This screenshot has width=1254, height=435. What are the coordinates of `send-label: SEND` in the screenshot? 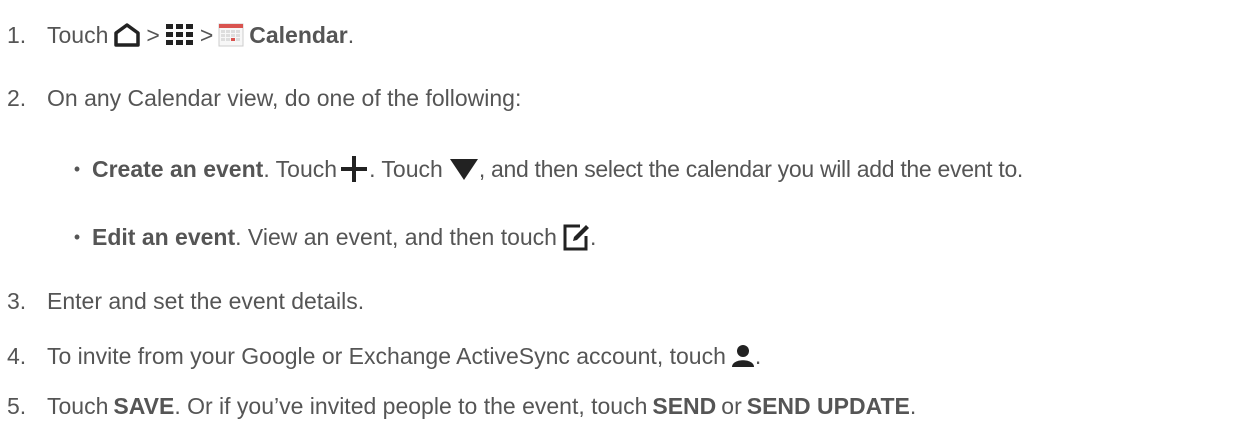 It's located at (684, 406).